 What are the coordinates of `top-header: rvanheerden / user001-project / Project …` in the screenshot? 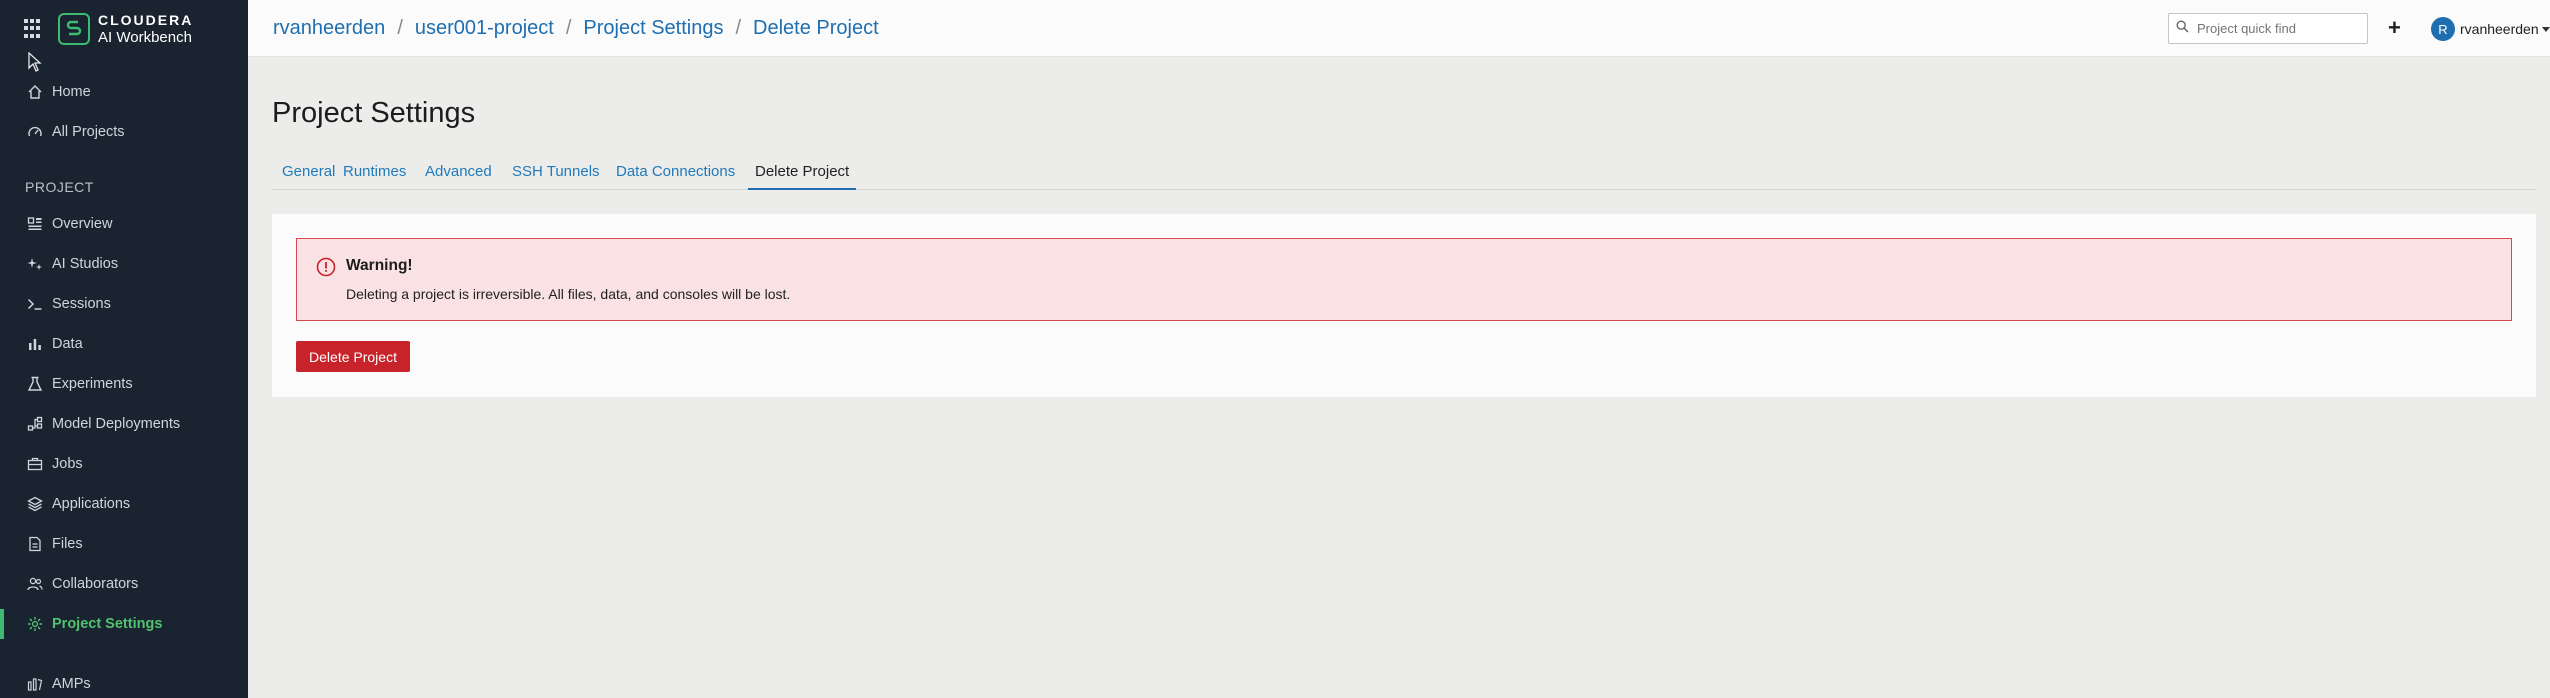 It's located at (1399, 28).